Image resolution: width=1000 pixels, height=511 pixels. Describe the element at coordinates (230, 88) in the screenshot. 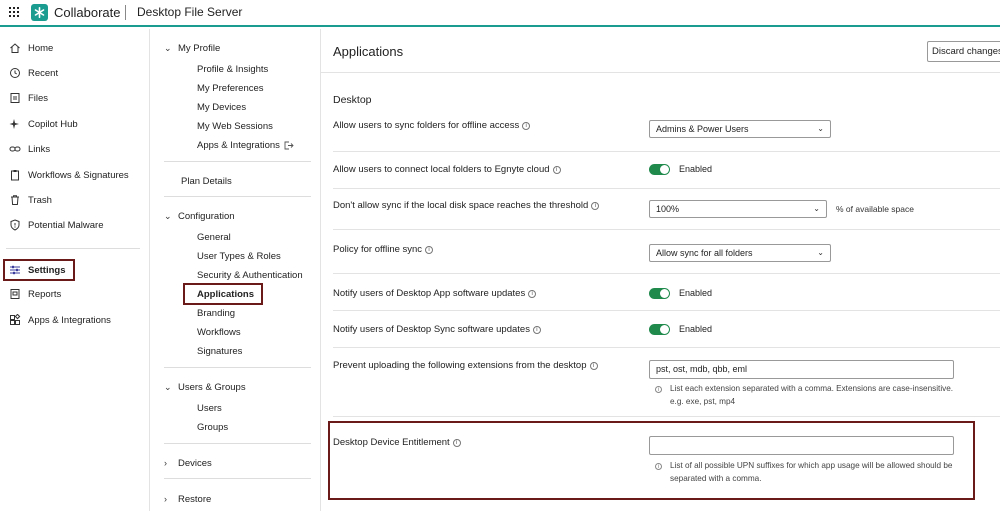

I see `subnav-item-my-preferences: My Preferences` at that location.